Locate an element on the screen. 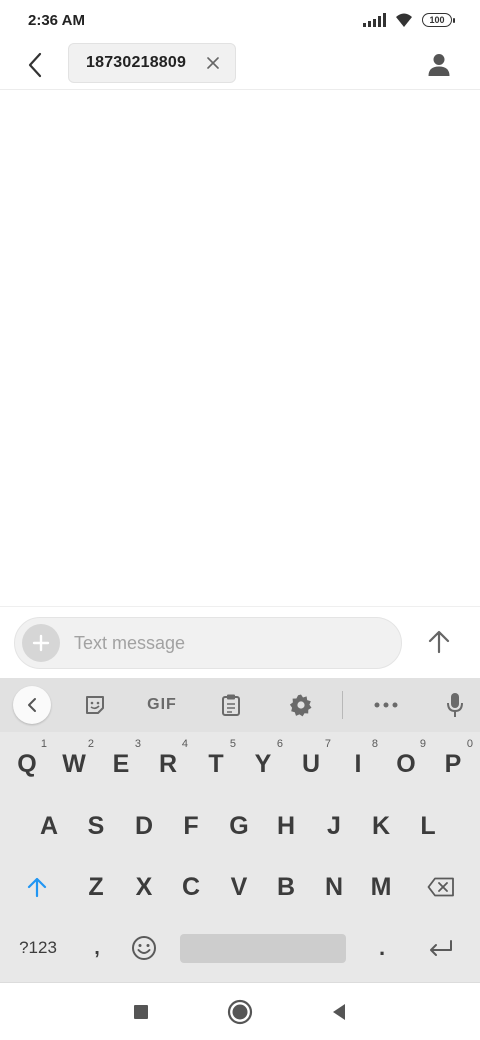 This screenshot has width=480, height=1040. more-button is located at coordinates (386, 705).